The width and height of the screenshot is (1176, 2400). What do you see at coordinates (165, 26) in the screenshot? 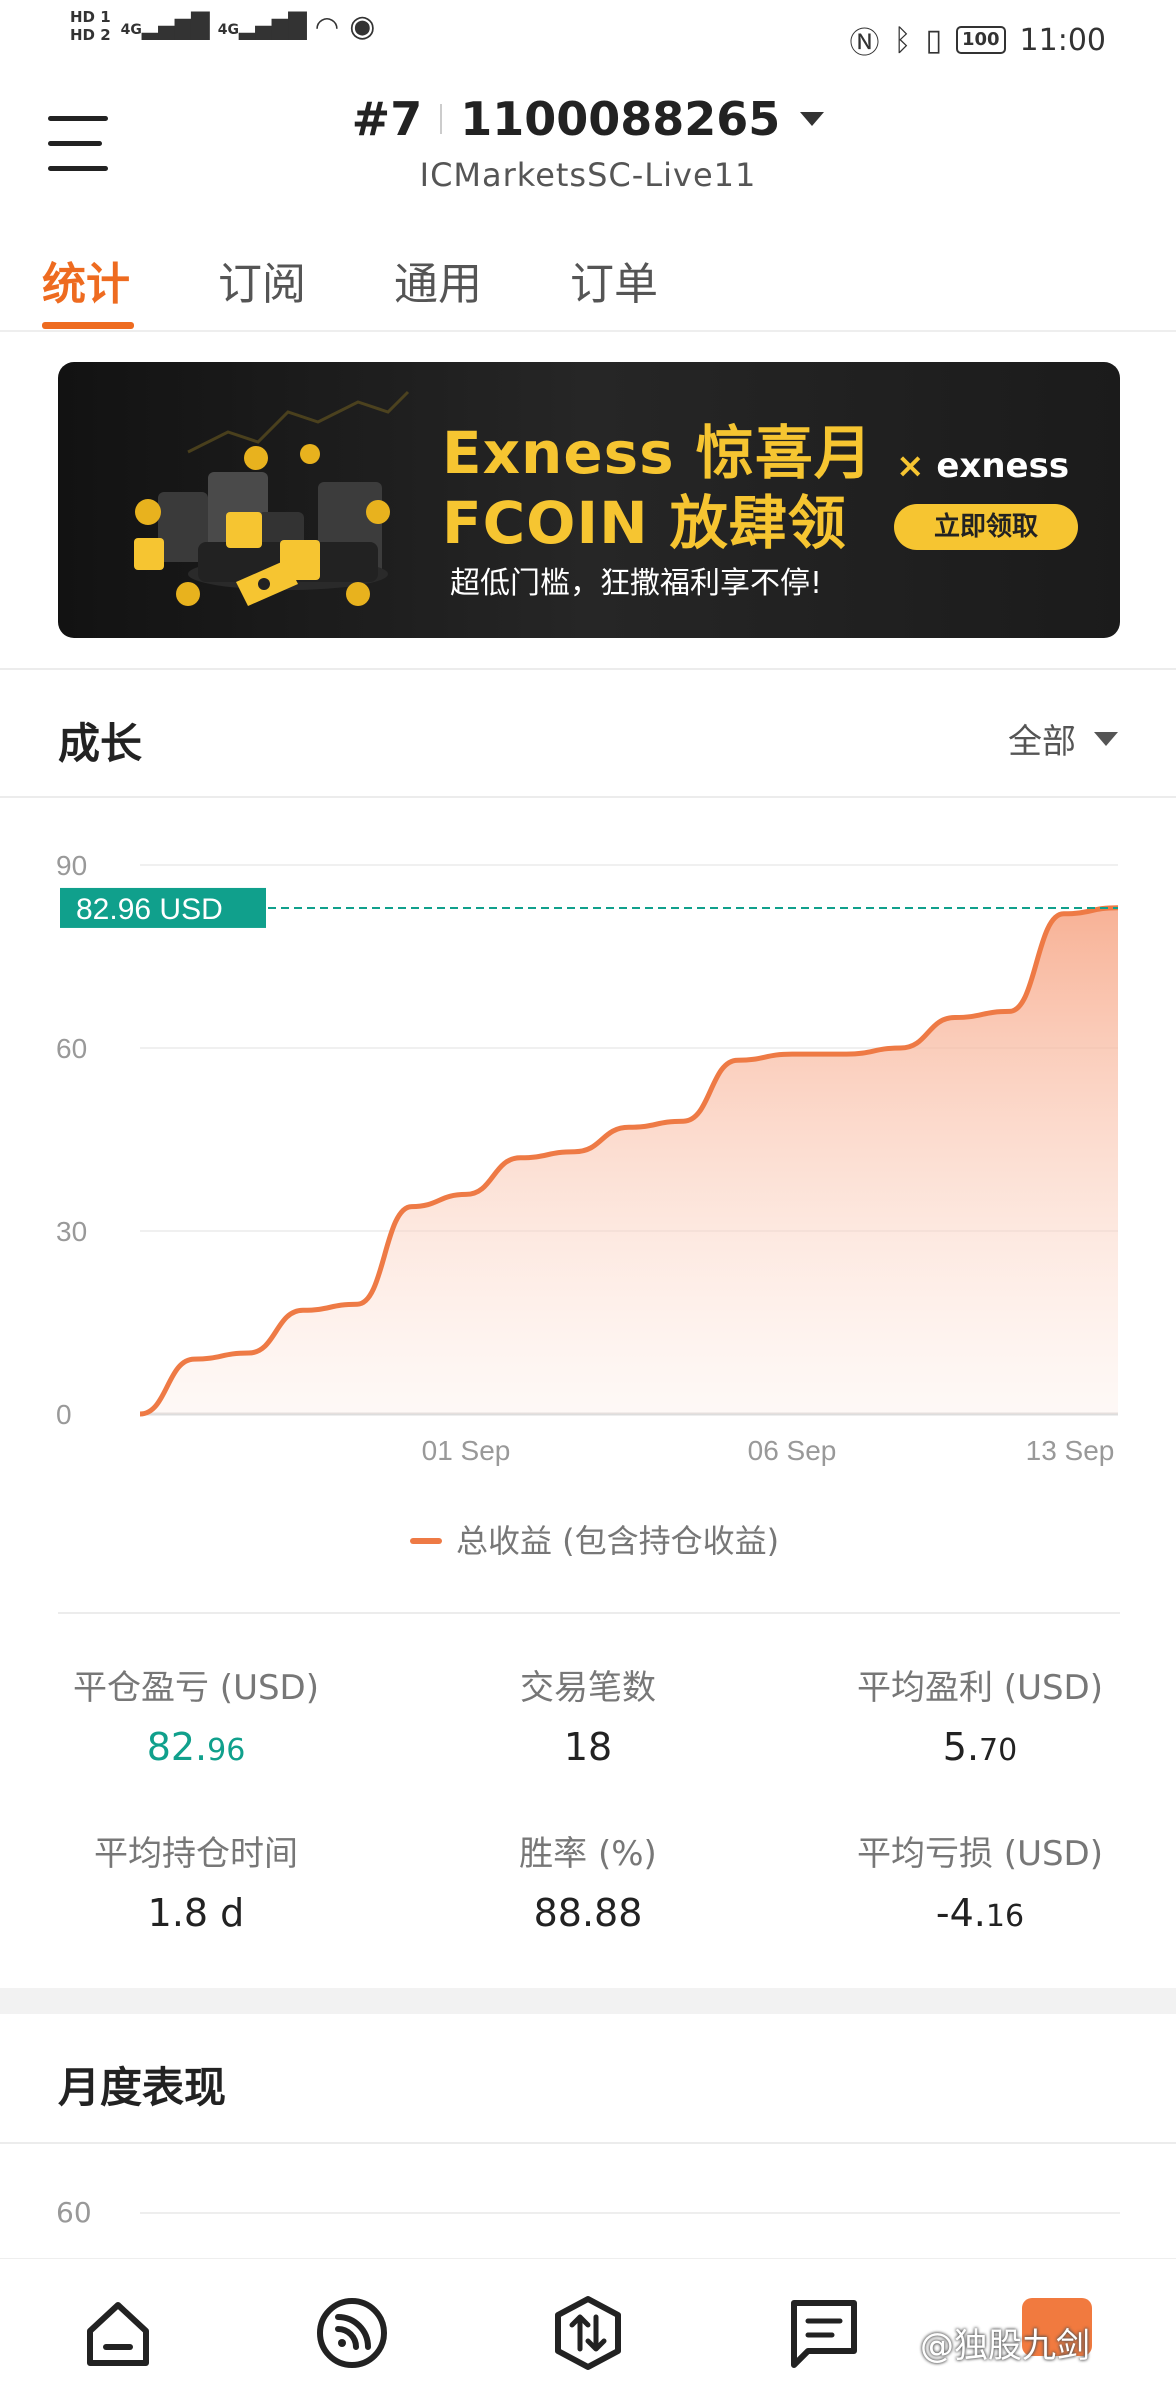
I see `signal-icon: 4G▂▄▆█` at bounding box center [165, 26].